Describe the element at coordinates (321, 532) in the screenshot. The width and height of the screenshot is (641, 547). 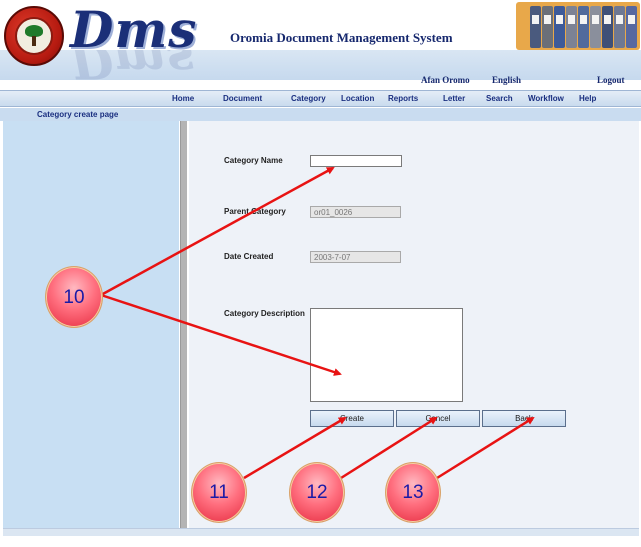
I see `footer-strip` at that location.